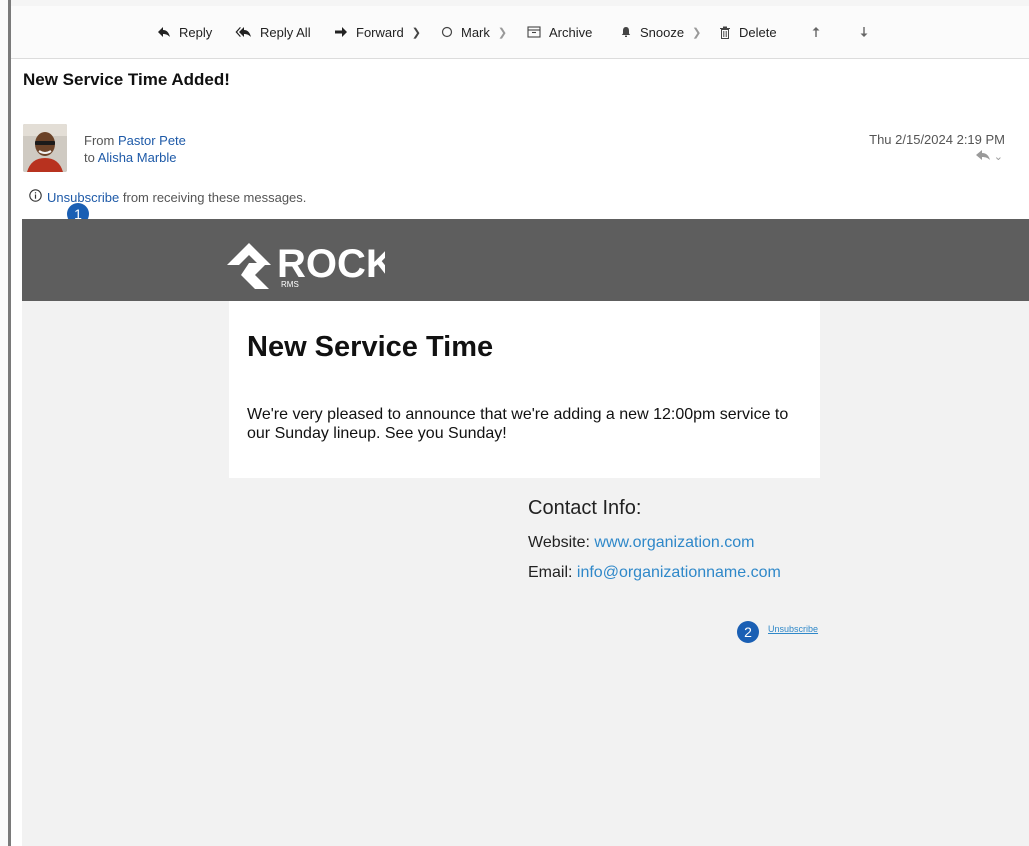  What do you see at coordinates (561, 542) in the screenshot?
I see `website-label: Website:` at bounding box center [561, 542].